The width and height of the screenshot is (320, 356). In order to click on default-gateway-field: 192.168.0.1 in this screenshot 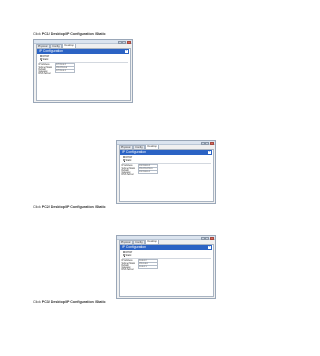, I will do `click(148, 172)`.